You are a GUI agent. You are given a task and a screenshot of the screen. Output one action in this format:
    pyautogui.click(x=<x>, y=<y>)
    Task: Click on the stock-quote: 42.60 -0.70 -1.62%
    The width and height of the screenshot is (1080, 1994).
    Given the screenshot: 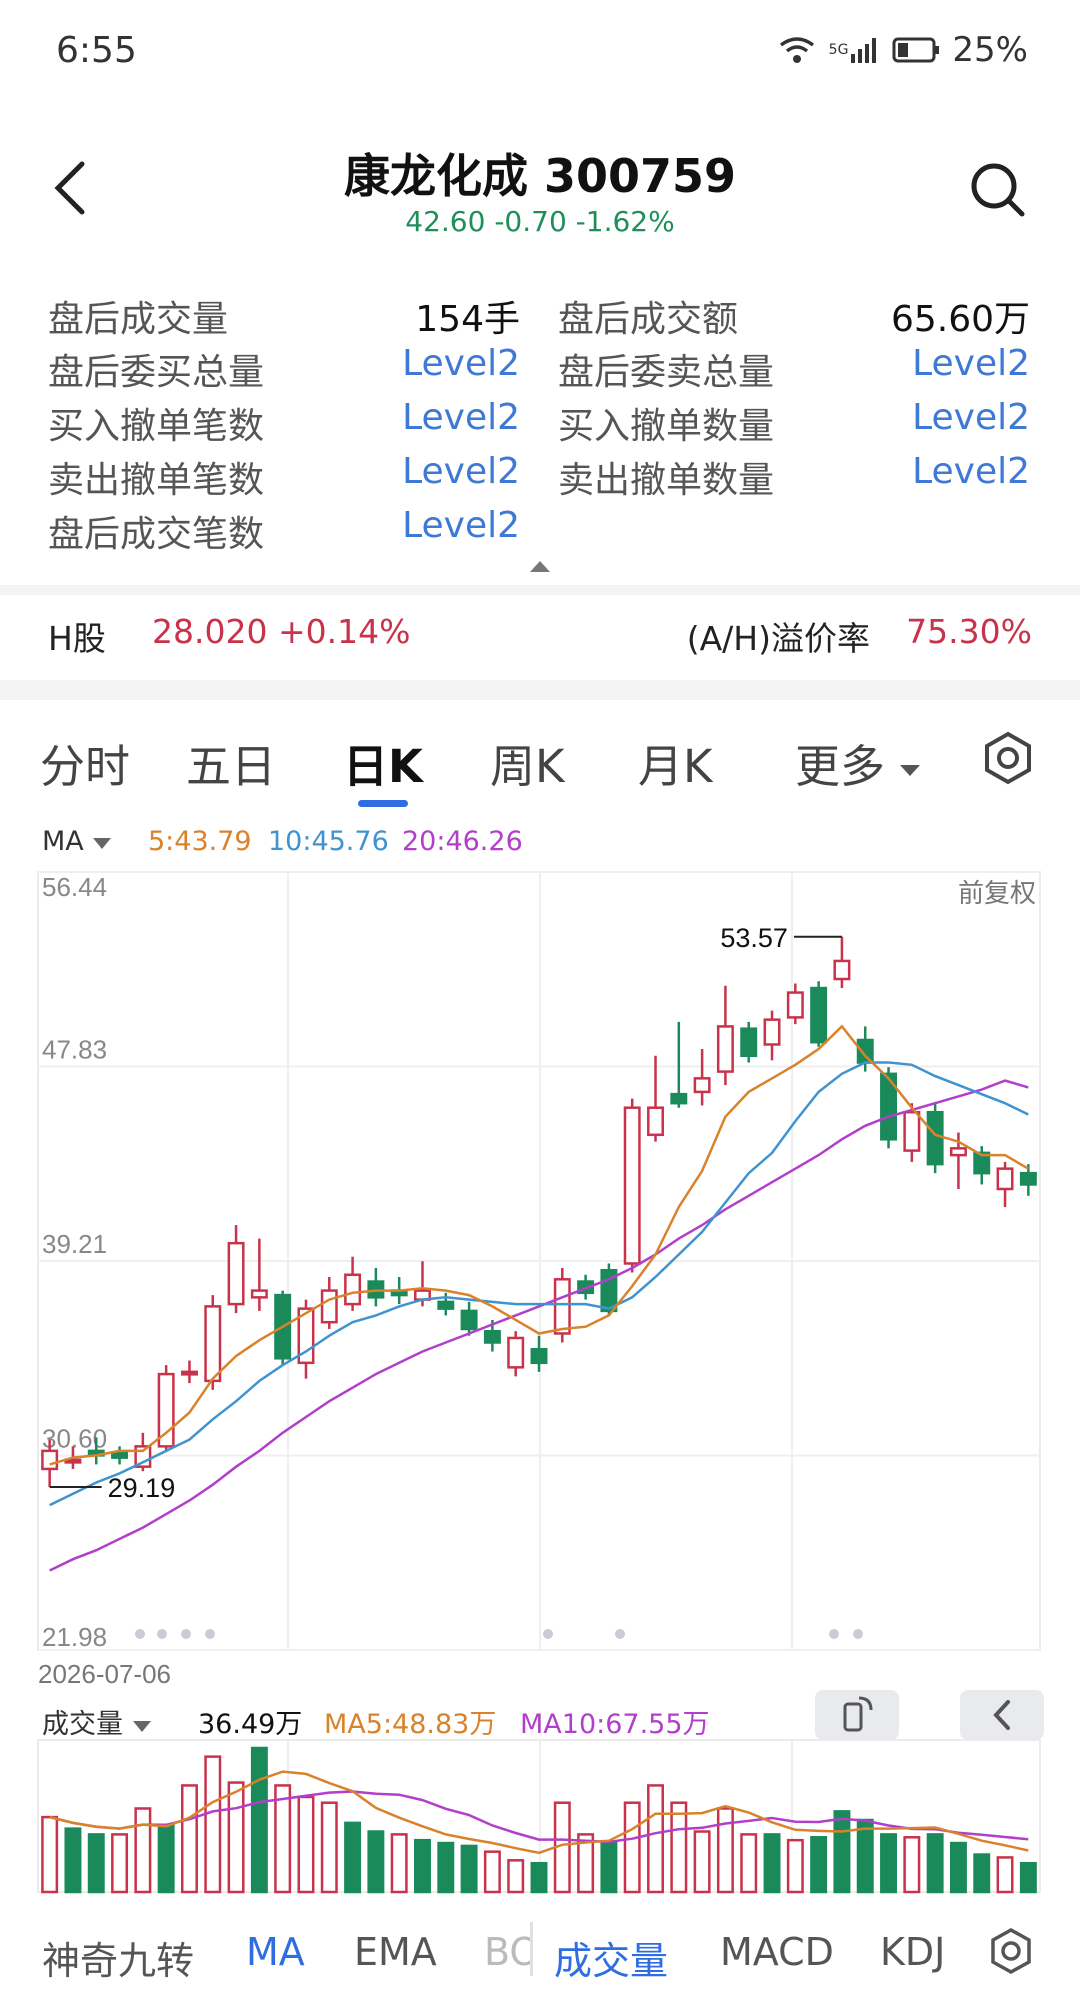 What is the action you would take?
    pyautogui.click(x=540, y=221)
    